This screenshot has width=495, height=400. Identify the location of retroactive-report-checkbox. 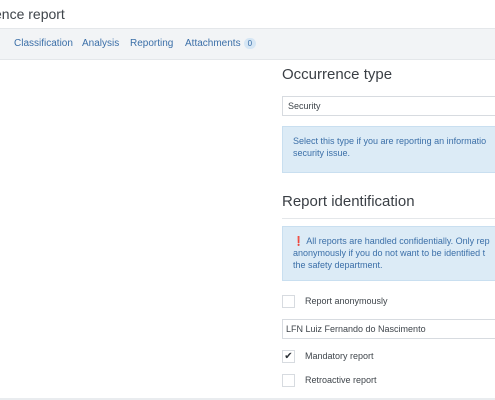
(288, 380).